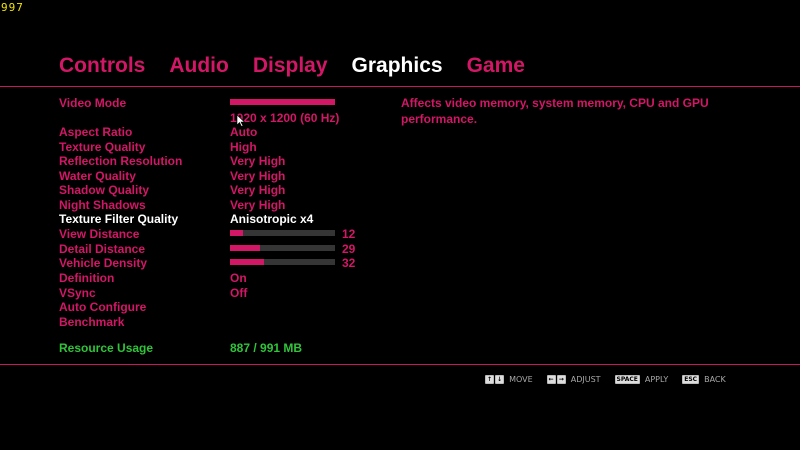  I want to click on video-mode-slider-fill, so click(282, 102).